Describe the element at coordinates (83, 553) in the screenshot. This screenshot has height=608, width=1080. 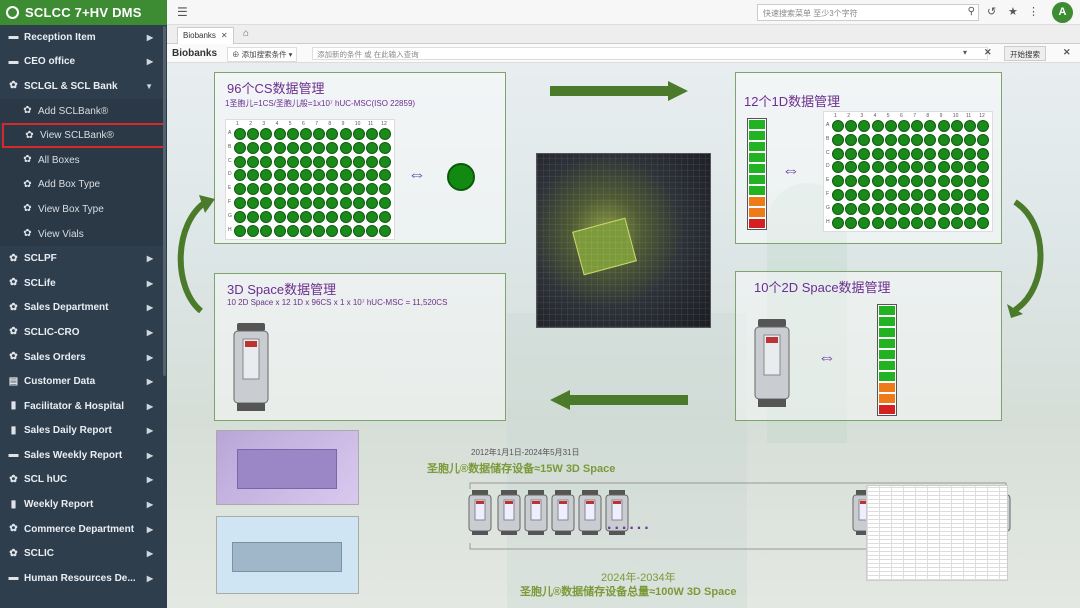
I see `sidebar-item-sclic: ✿ SCLIC ▶` at that location.